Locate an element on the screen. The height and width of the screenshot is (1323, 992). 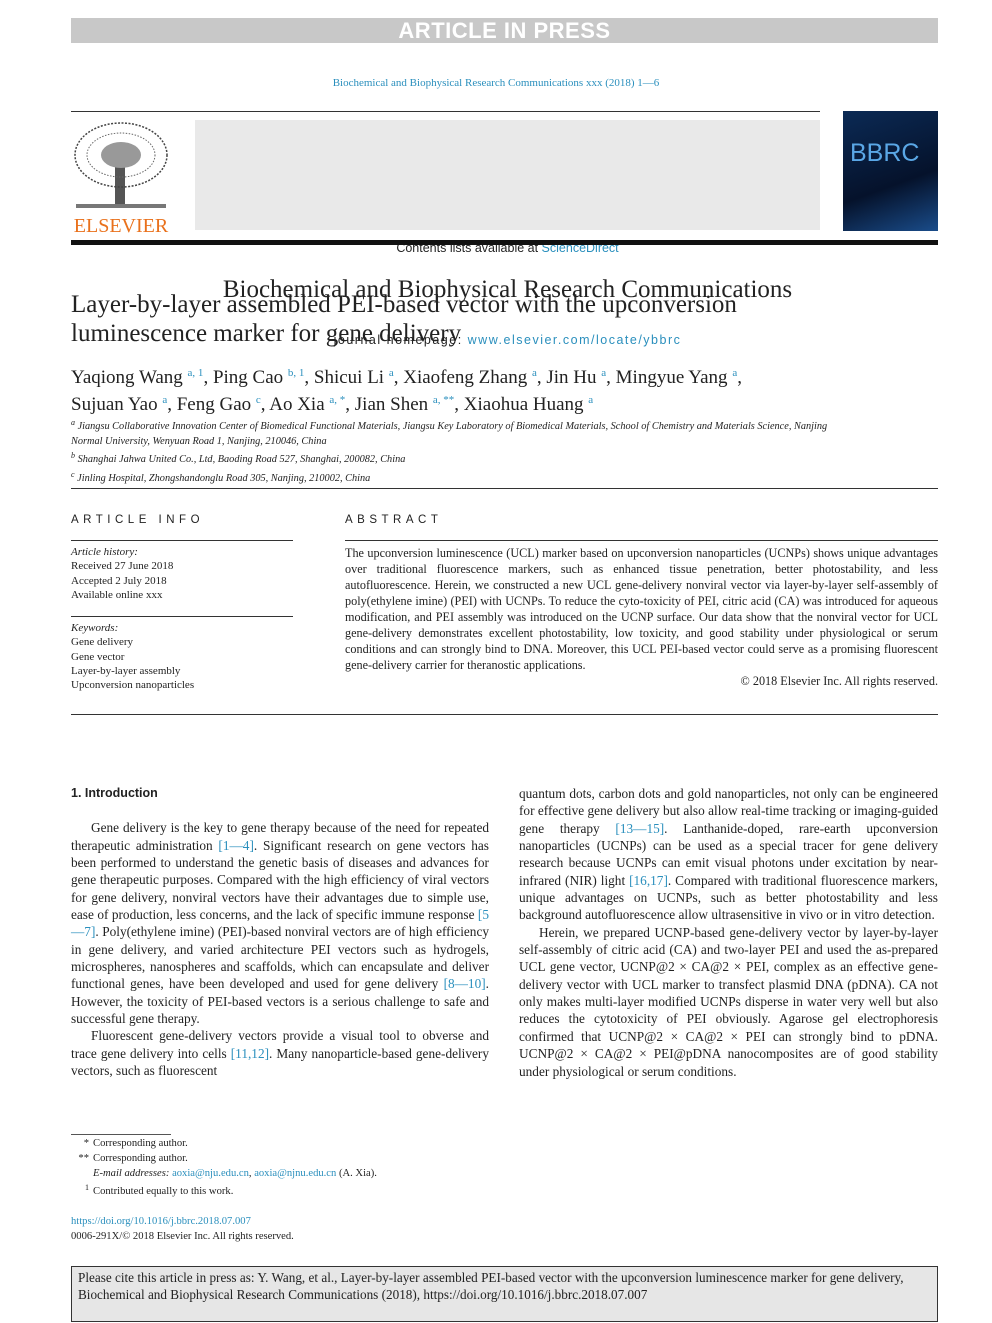
history-label: Article history: is located at coordinates (104, 552).